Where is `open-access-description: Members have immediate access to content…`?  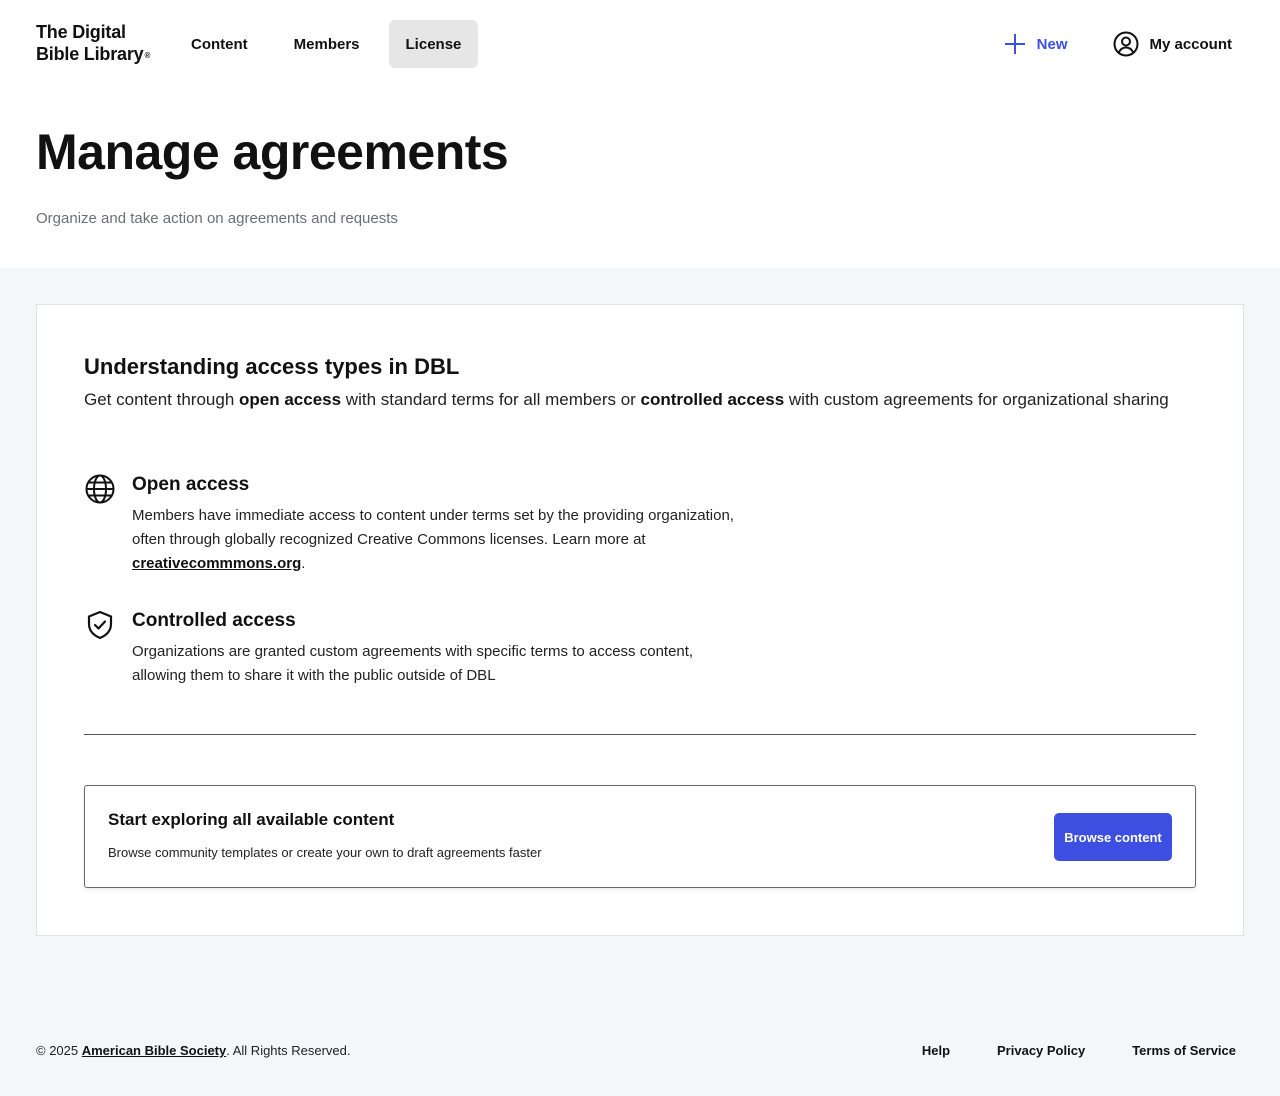 open-access-description: Members have immediate access to content… is located at coordinates (437, 540).